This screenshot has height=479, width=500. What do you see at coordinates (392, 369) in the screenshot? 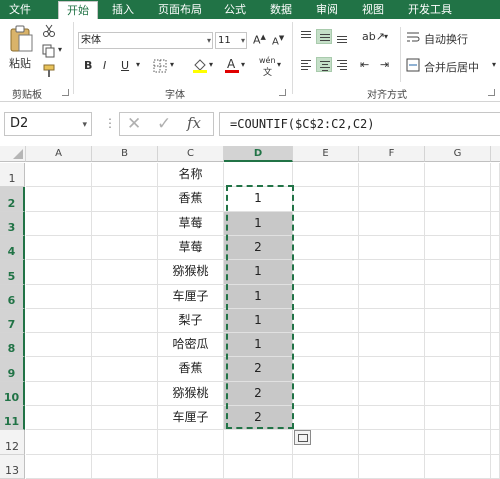
I see `cell-f9` at bounding box center [392, 369].